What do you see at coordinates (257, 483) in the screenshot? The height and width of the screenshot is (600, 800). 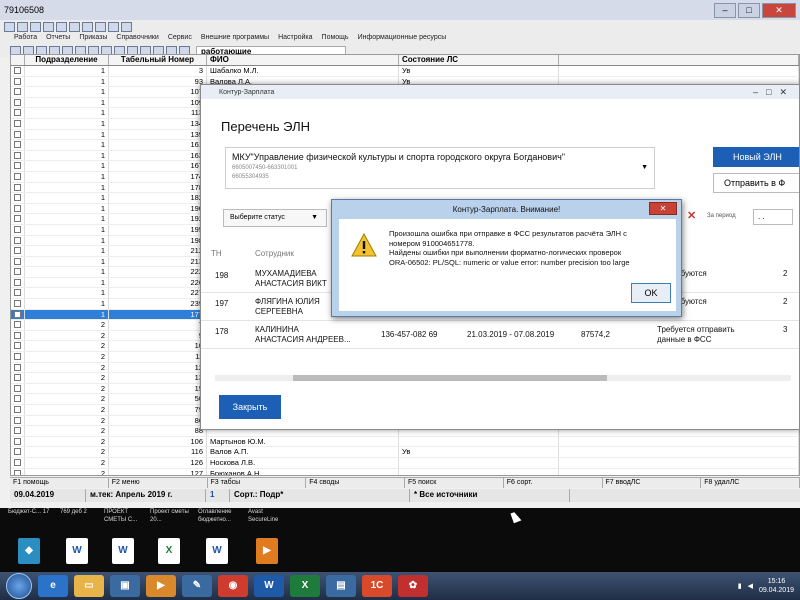 I see `function-key: F3 табсы` at bounding box center [257, 483].